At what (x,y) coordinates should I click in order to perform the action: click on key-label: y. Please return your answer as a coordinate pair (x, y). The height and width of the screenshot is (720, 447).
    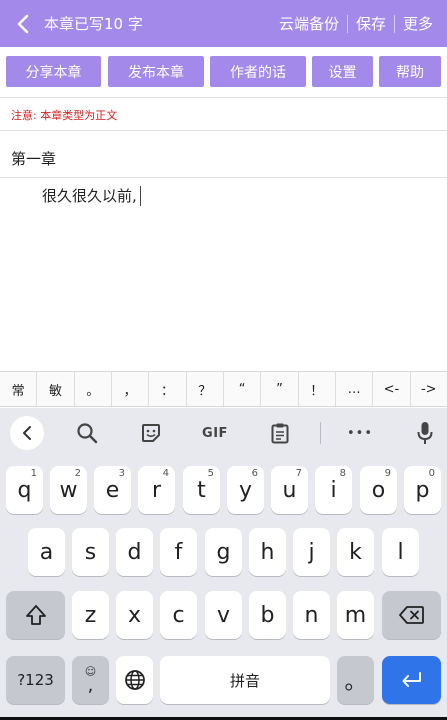
    Looking at the image, I should click on (245, 490).